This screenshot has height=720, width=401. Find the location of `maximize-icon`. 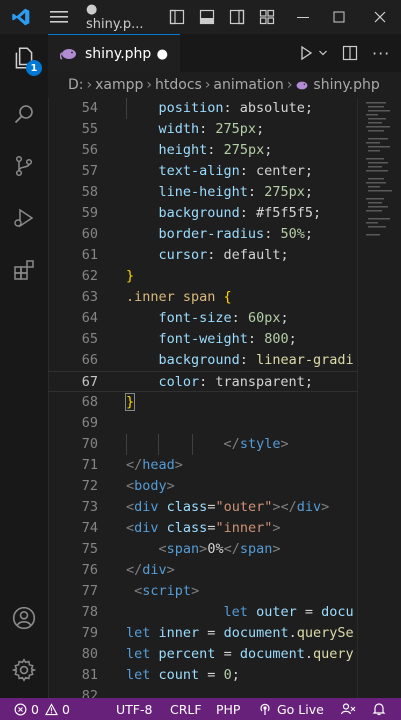

maximize-icon is located at coordinates (339, 17).